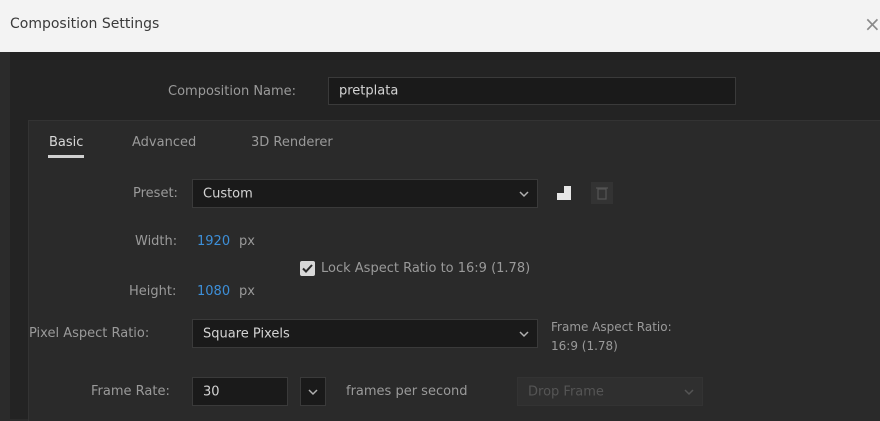  Describe the element at coordinates (247, 241) in the screenshot. I see `width-unit: px` at that location.